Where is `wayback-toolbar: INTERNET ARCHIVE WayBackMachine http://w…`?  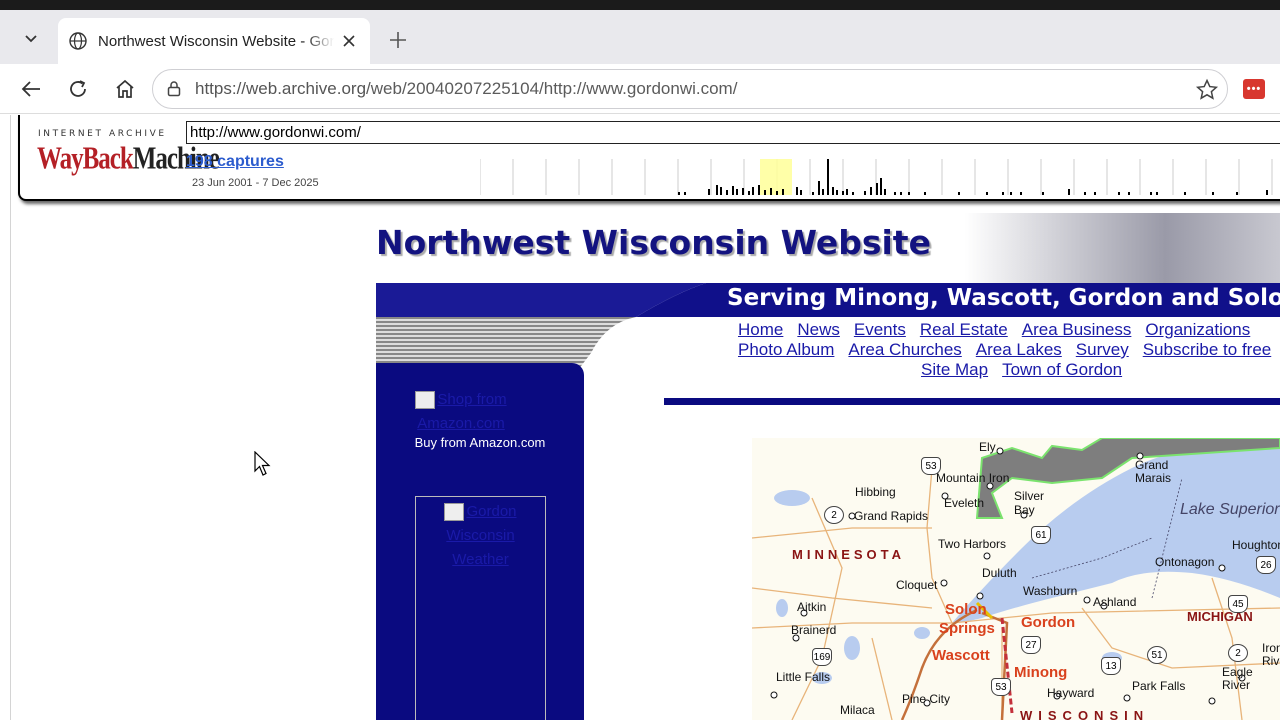
wayback-toolbar: INTERNET ARCHIVE WayBackMachine http://w… is located at coordinates (649, 158).